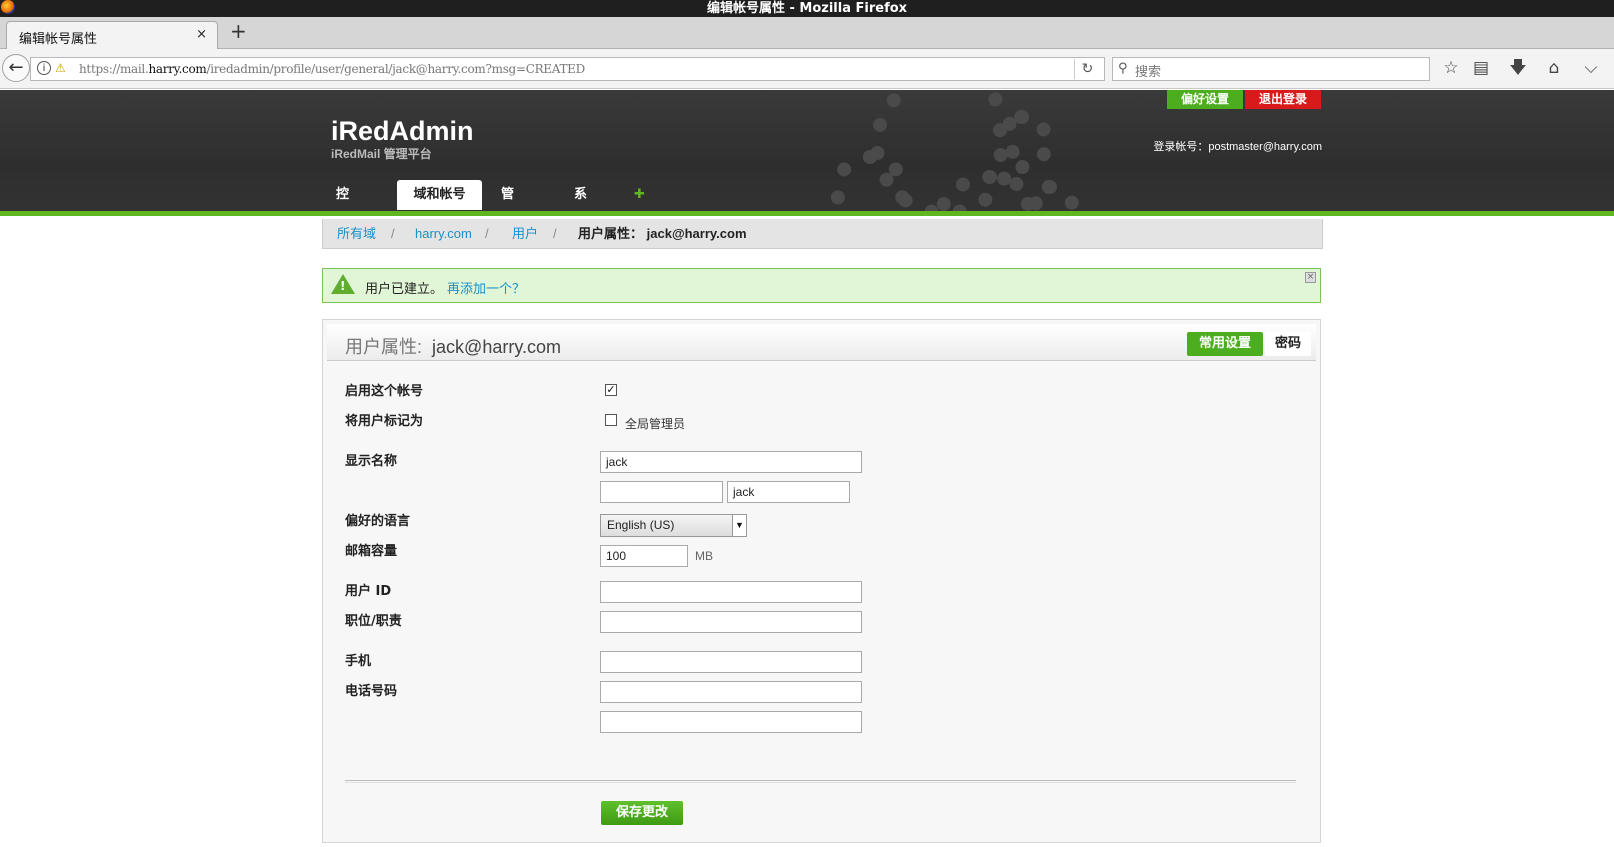  Describe the element at coordinates (821, 285) in the screenshot. I see `success-notice: 用户已建立。再添加一个？ ×` at that location.